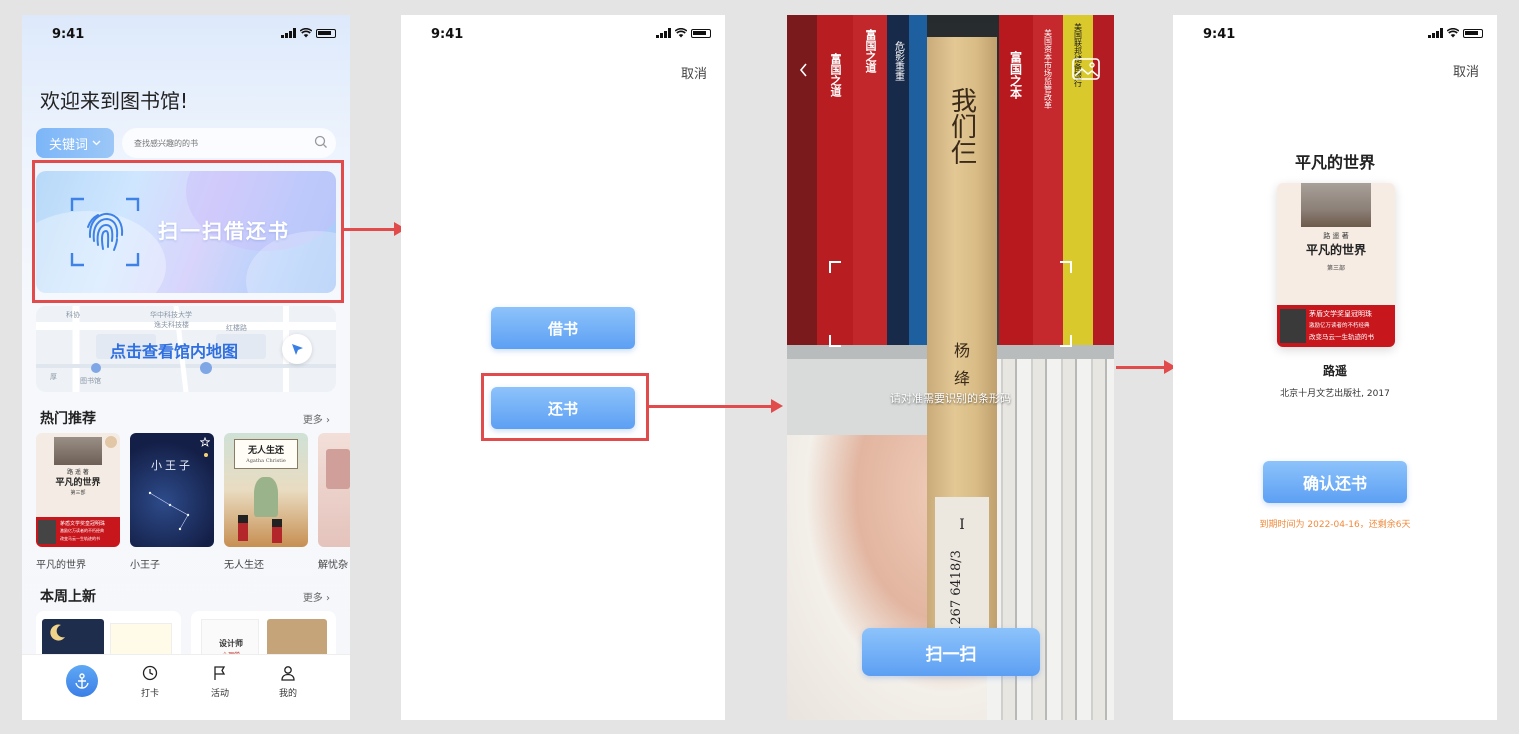  Describe the element at coordinates (68, 145) in the screenshot. I see `keyword-label: 关键词` at that location.